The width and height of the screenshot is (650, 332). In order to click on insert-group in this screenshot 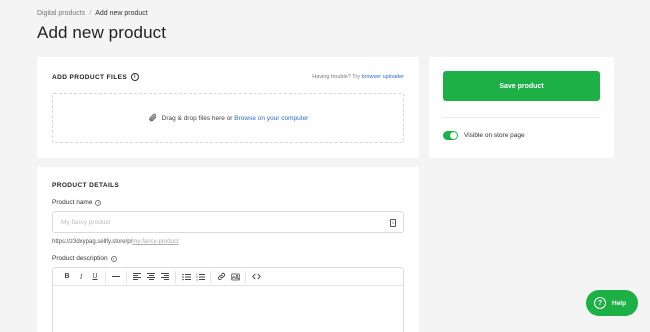, I will do `click(228, 276)`.